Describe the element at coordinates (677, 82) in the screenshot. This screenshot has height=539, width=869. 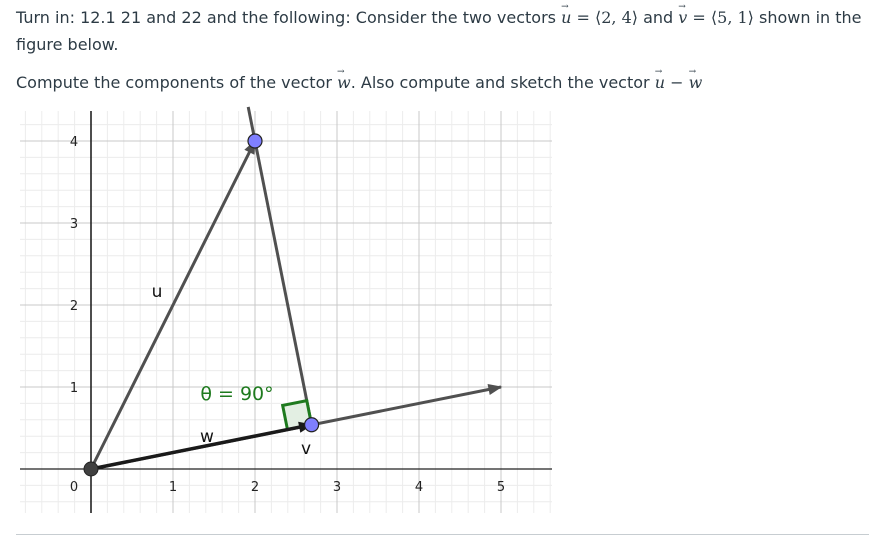
I see `minus-sign: −` at that location.